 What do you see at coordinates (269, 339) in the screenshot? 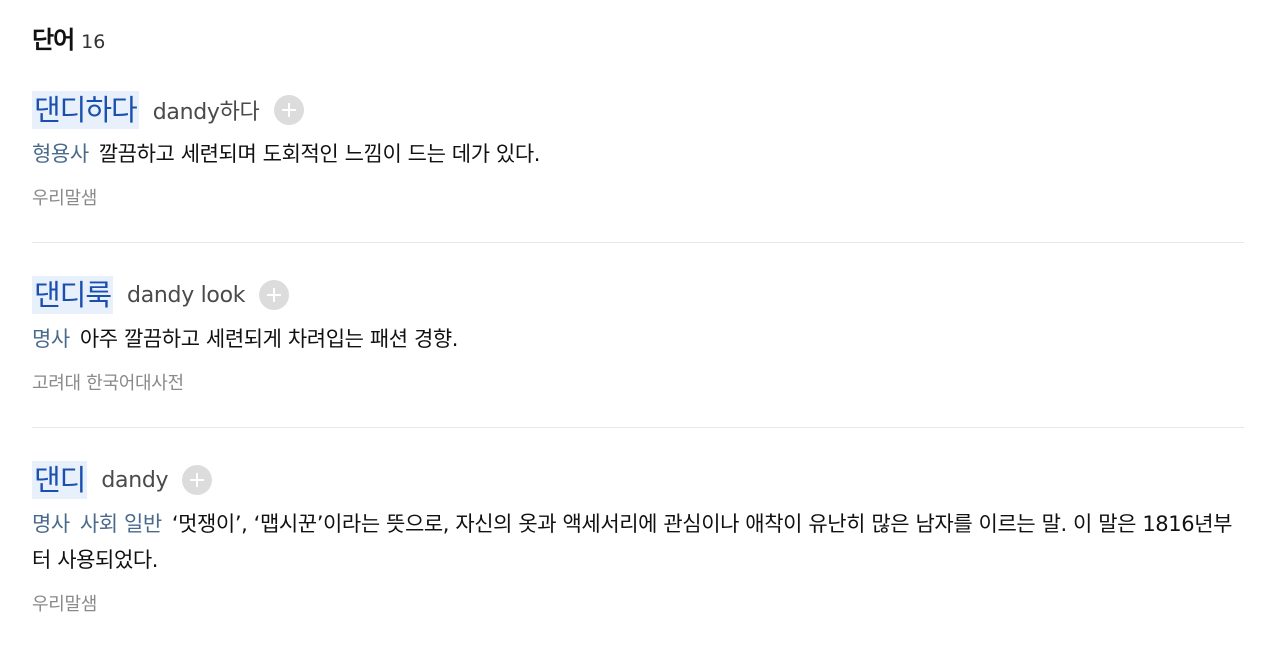
I see `definition-text: 아주 깔끔하고 세련되게 차려입는 패션 경향.` at bounding box center [269, 339].